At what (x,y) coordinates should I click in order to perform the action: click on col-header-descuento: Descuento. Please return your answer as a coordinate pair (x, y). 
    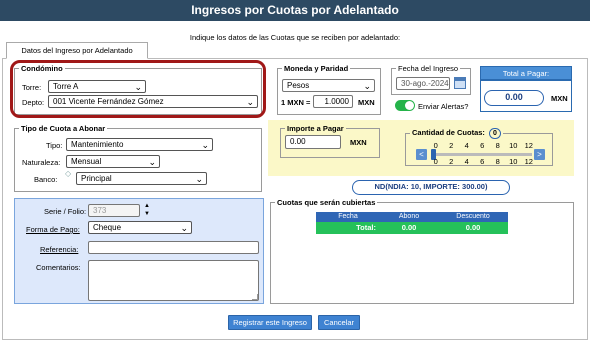
    Looking at the image, I should click on (473, 217).